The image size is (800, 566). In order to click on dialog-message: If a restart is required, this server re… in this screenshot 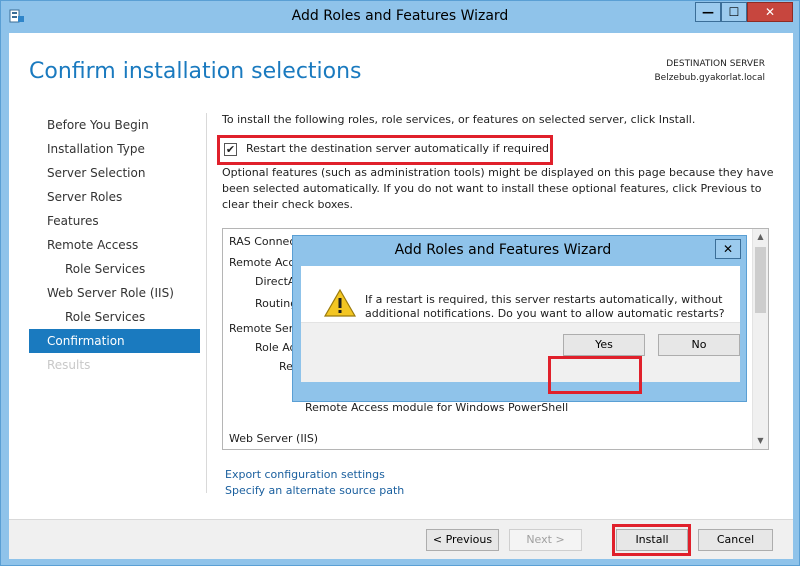, I will do `click(545, 306)`.